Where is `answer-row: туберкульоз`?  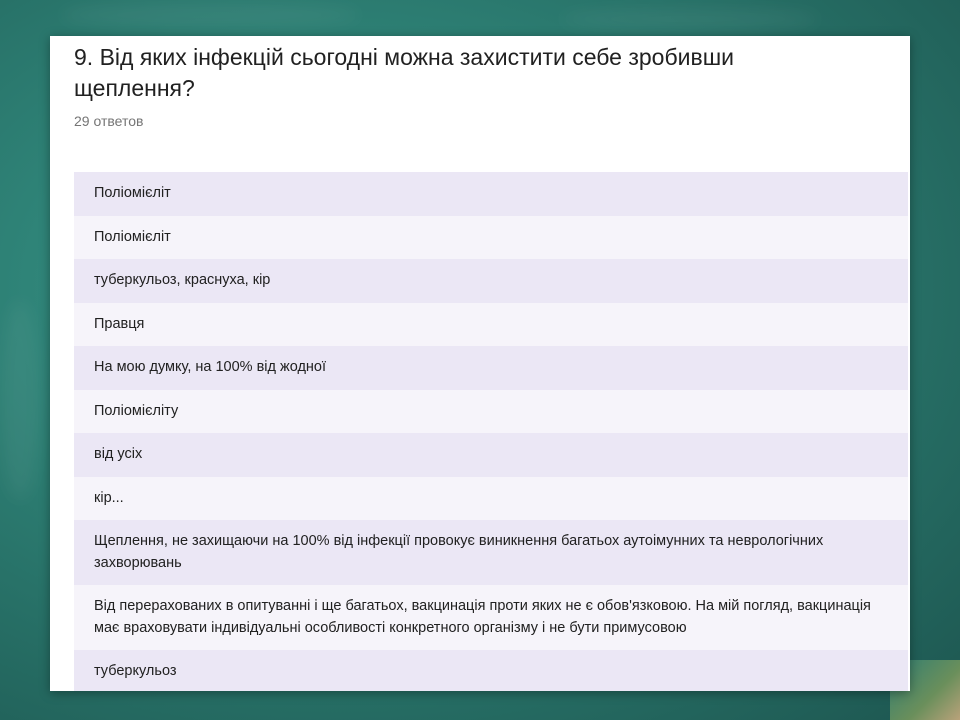 answer-row: туберкульоз is located at coordinates (491, 670).